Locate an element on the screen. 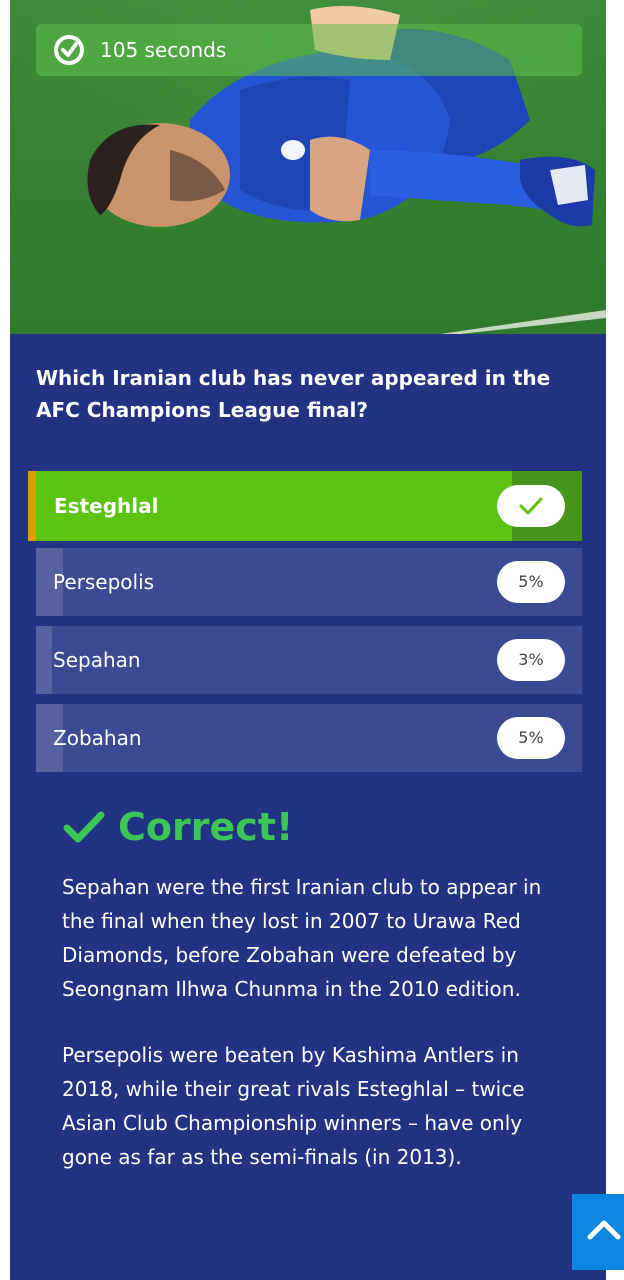  answer-option-sepahan: Sepahan 3% is located at coordinates (309, 660).